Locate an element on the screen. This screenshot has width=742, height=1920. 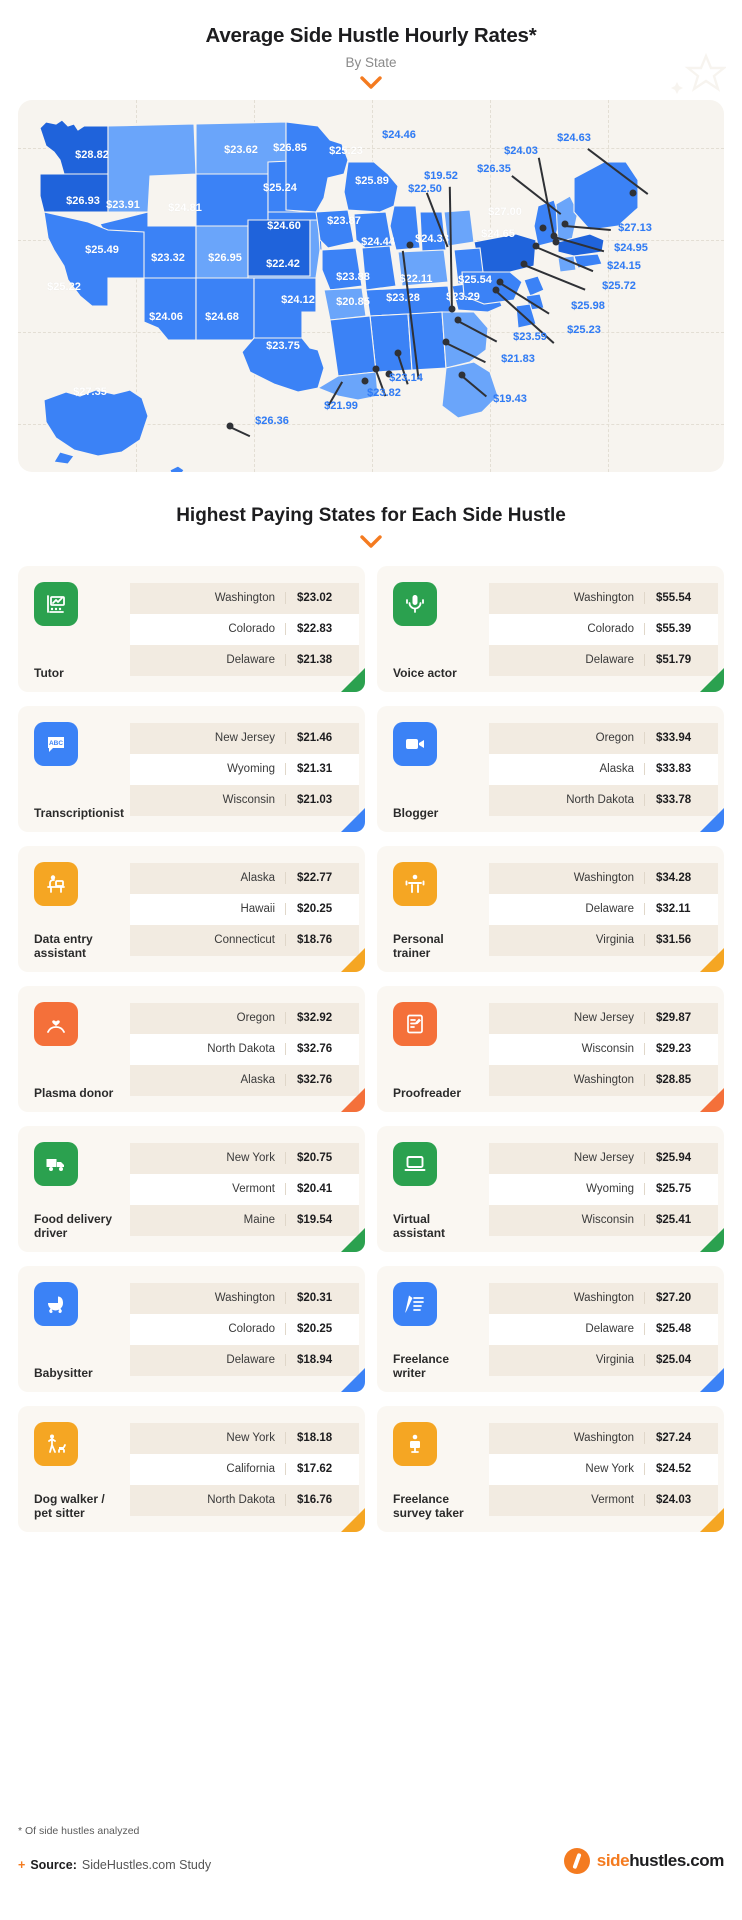
hustle-name: Freelance survey taker is located at coordinates (428, 1505).